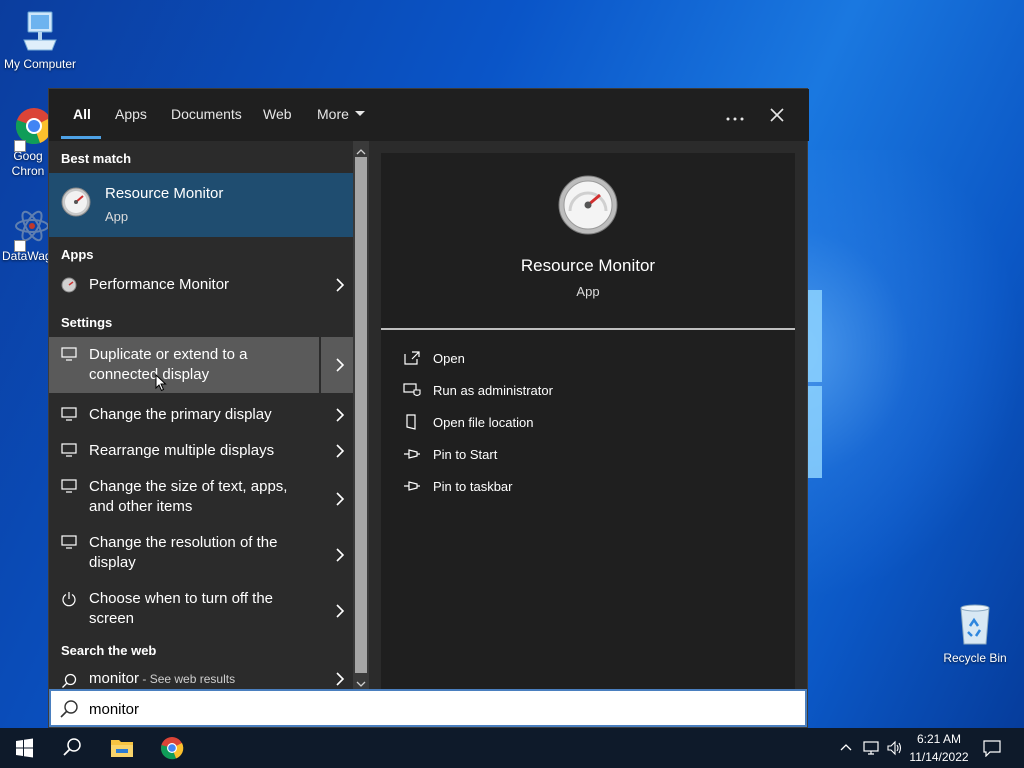 The image size is (1024, 768). Describe the element at coordinates (109, 650) in the screenshot. I see `section-header-search-web: Search the web` at that location.